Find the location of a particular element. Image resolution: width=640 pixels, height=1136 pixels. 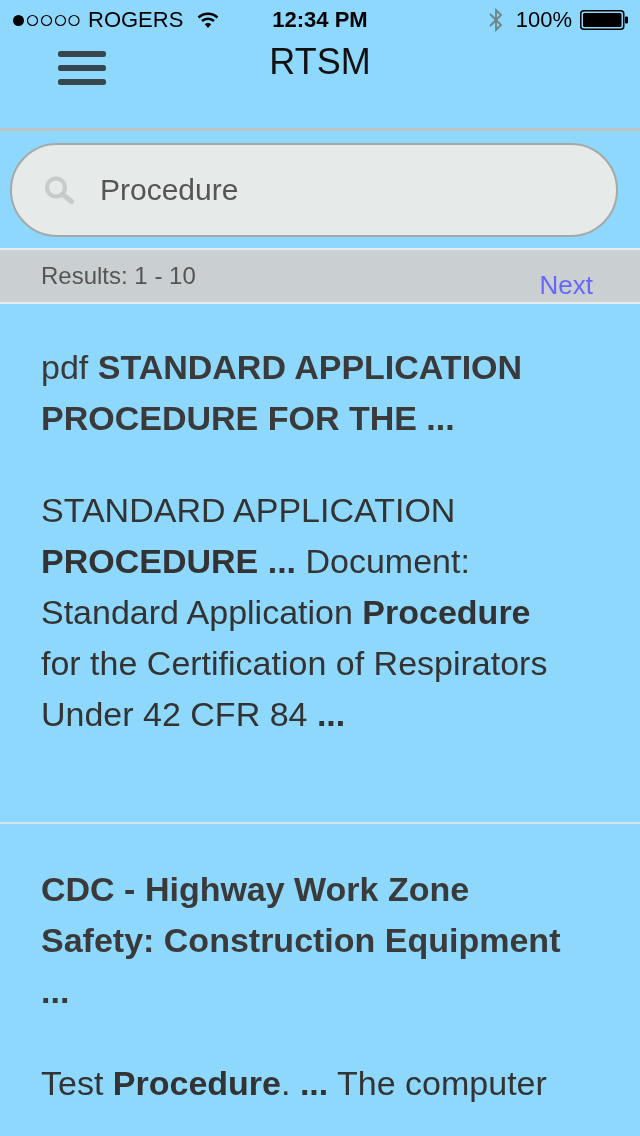

search-icon is located at coordinates (59, 190).